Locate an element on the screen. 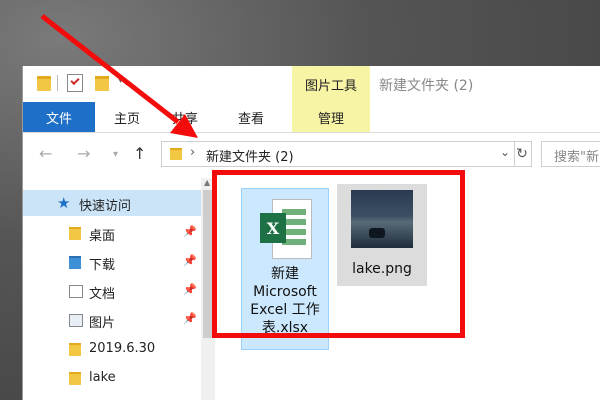  sidebar-item-2019-6-30: 2019.6.30 is located at coordinates (112, 349).